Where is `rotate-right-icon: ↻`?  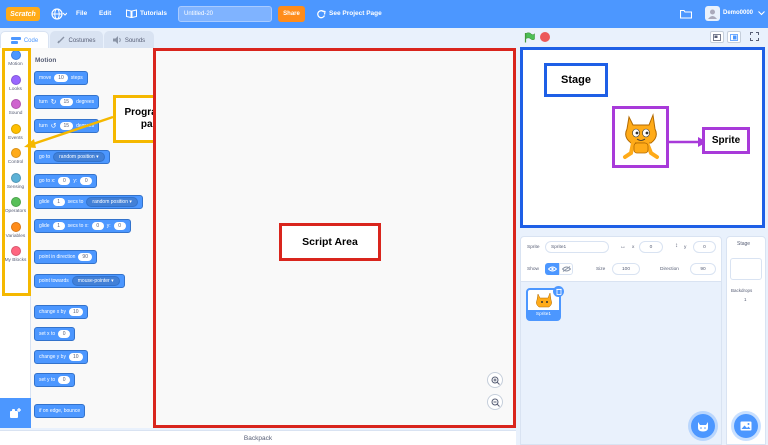
rotate-right-icon: ↻ is located at coordinates (53, 102).